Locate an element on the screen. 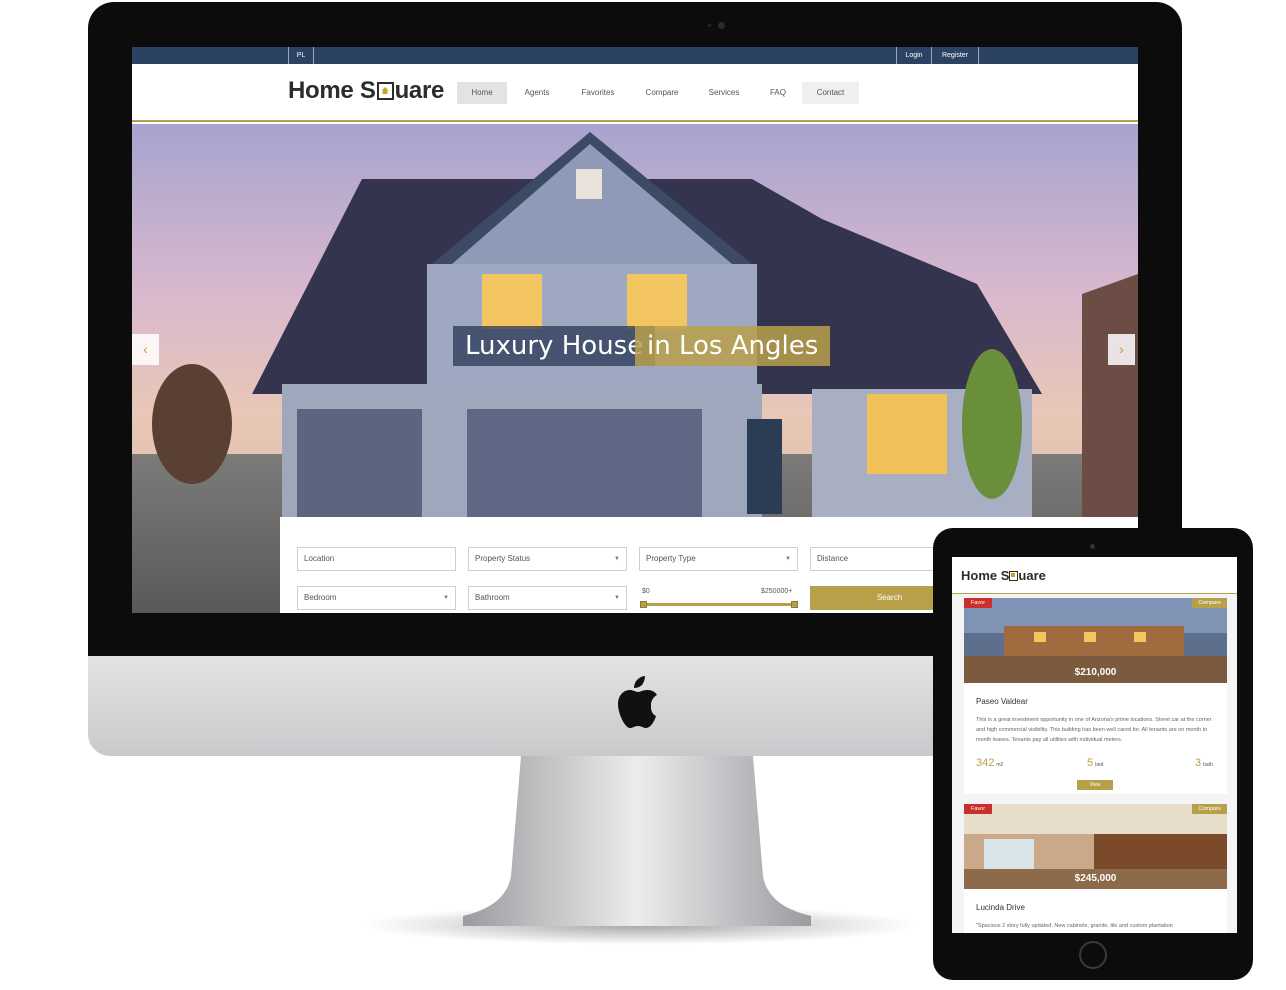  tablet-header: Home S uare is located at coordinates (1094, 575).